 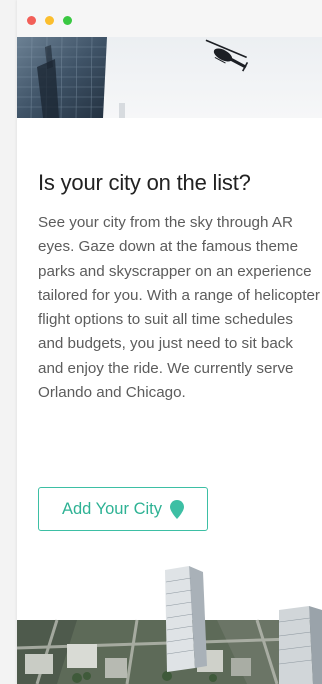 I want to click on zoom-window-button, so click(x=67, y=20).